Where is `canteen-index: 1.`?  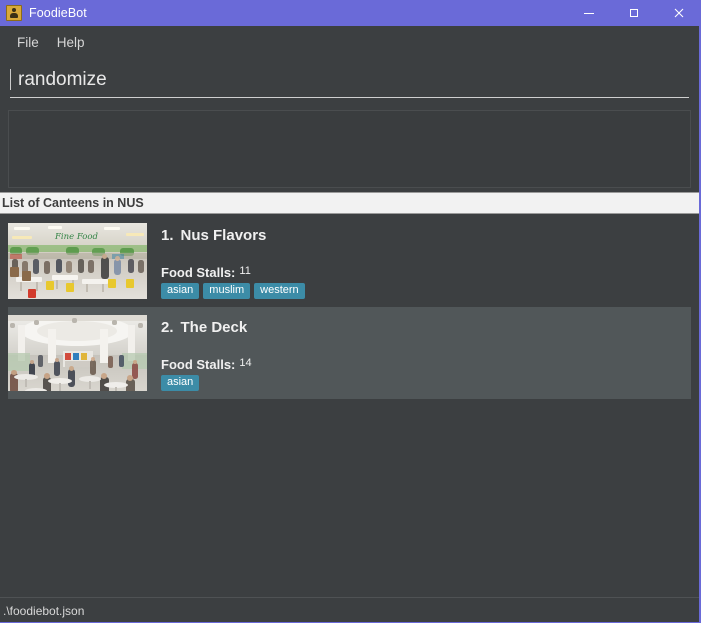
canteen-index: 1. is located at coordinates (167, 235).